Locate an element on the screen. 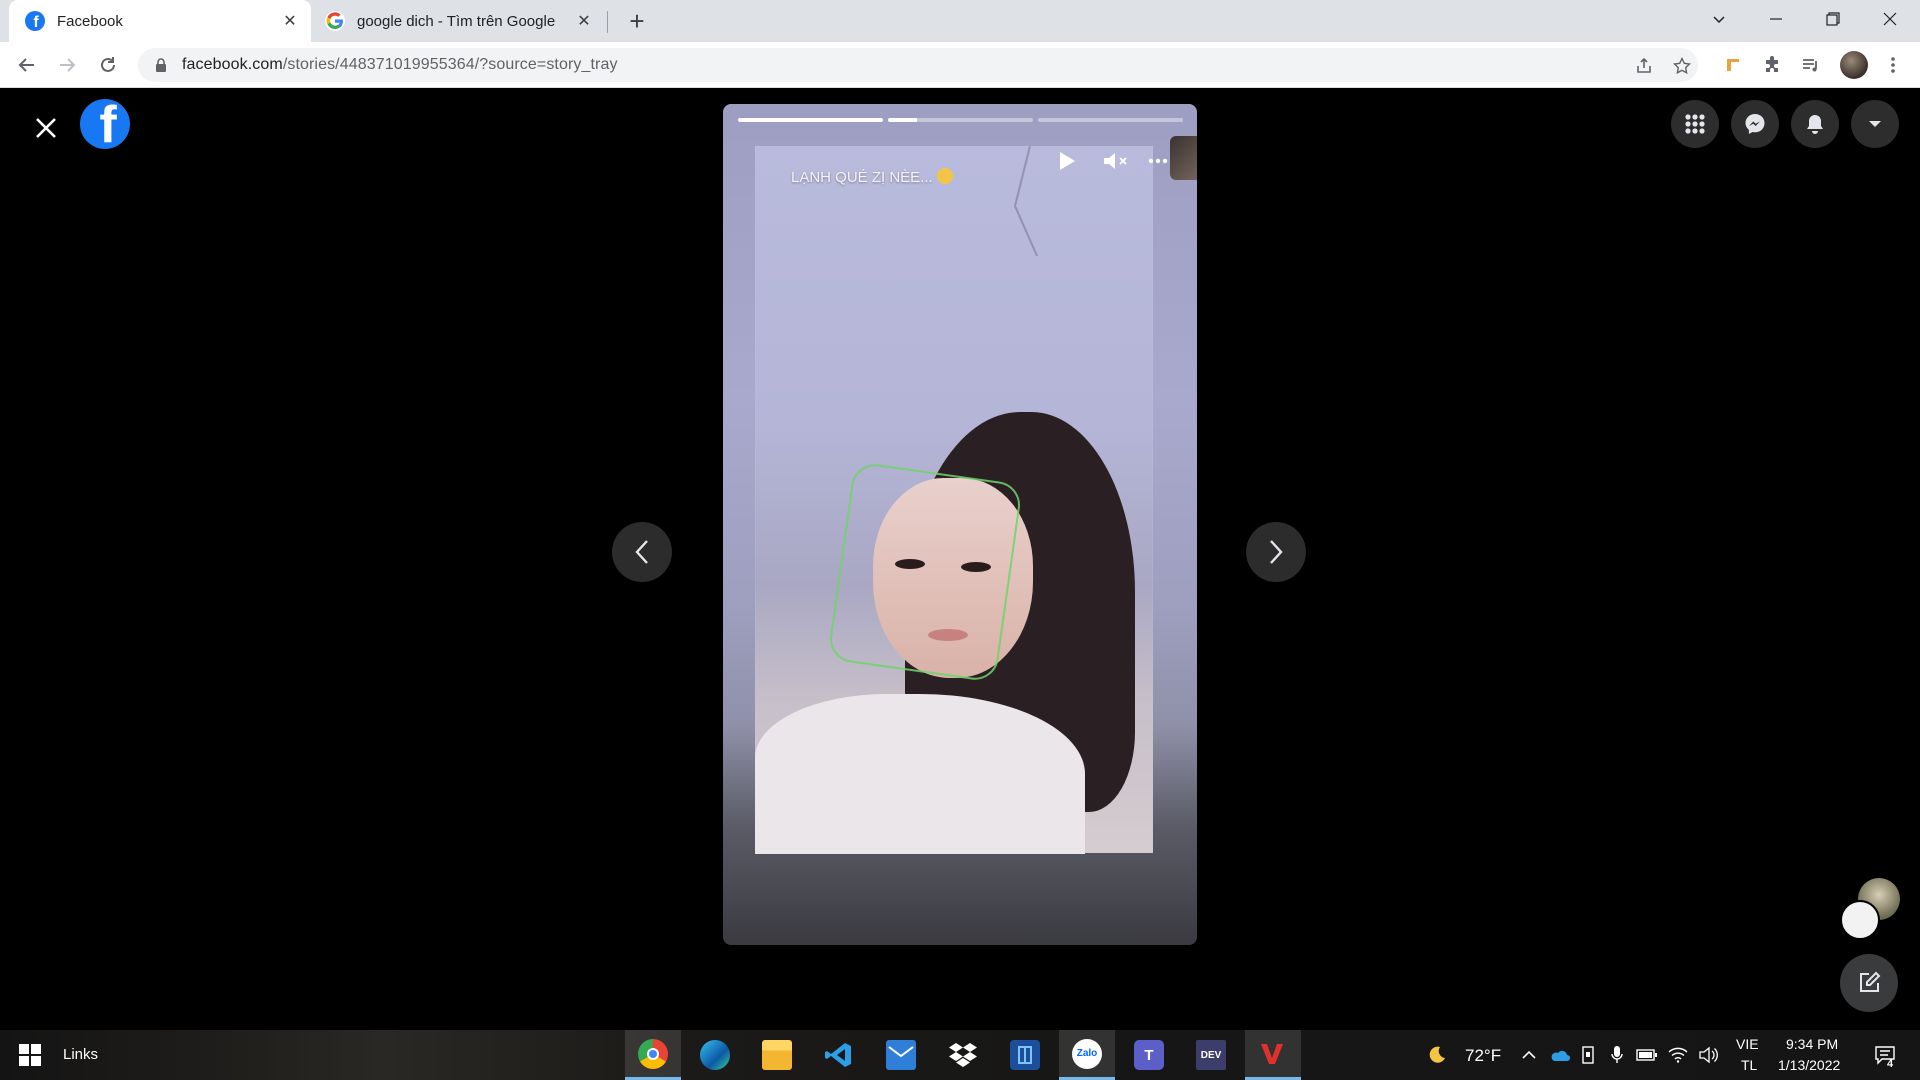  tab-facebook: f Facebook ✕ is located at coordinates (160, 21).